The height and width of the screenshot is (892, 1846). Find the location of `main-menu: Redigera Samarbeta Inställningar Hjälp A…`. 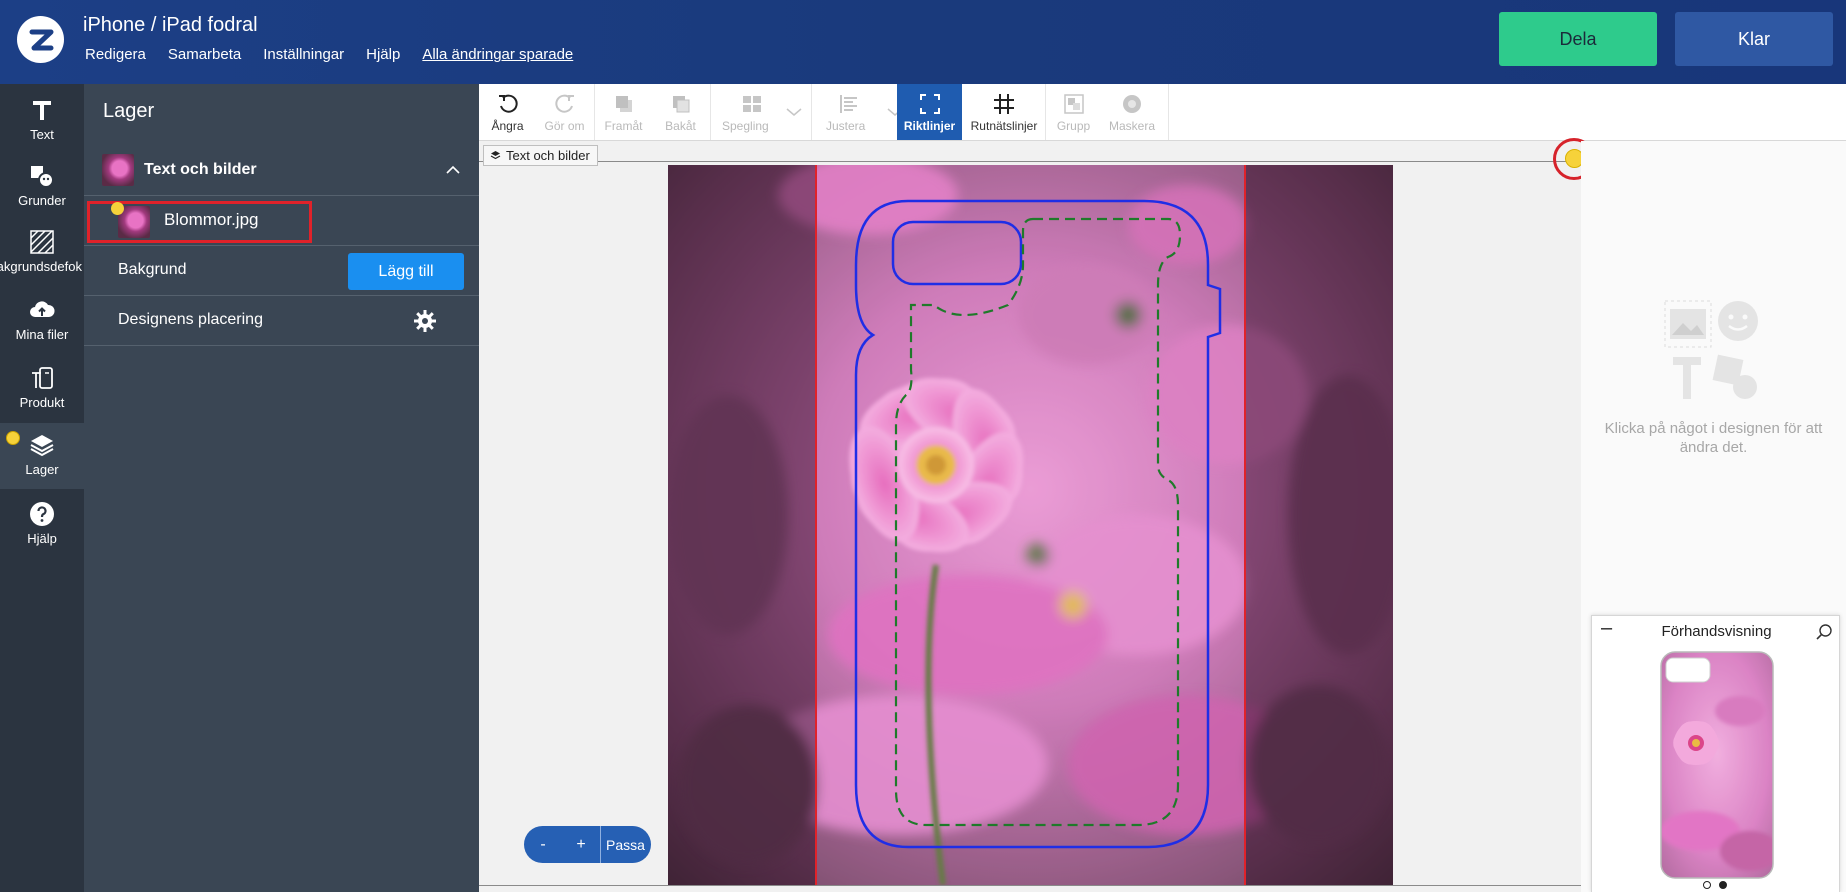

main-menu: Redigera Samarbeta Inställningar Hjälp A… is located at coordinates (329, 54).